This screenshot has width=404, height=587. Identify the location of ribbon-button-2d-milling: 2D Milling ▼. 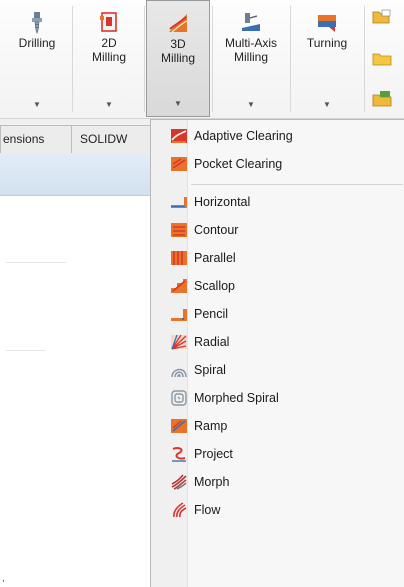
(109, 58).